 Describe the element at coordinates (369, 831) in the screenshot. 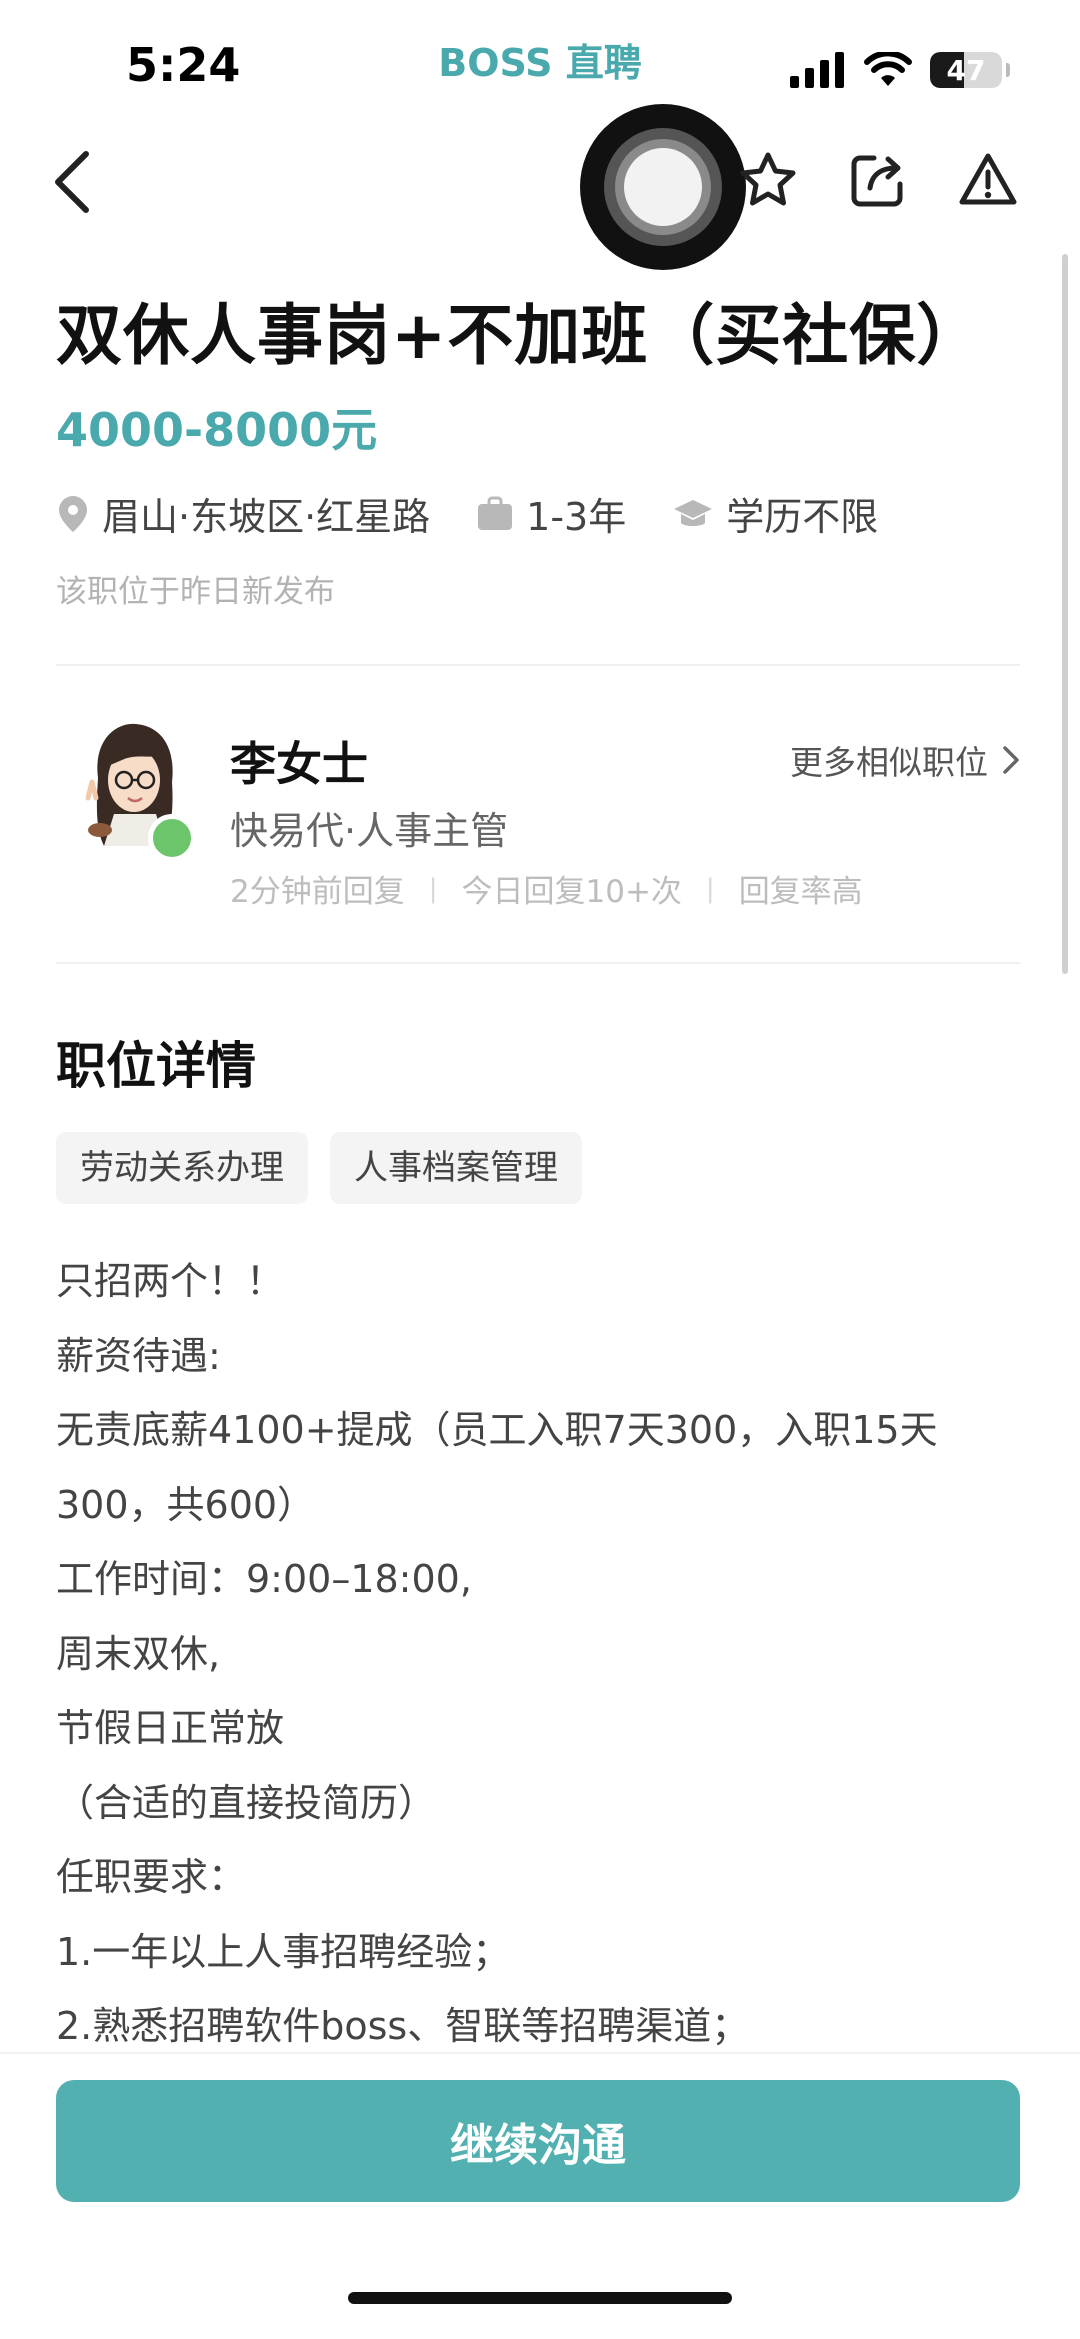

I see `recruiter-company-role: 快易代·人事主管` at that location.